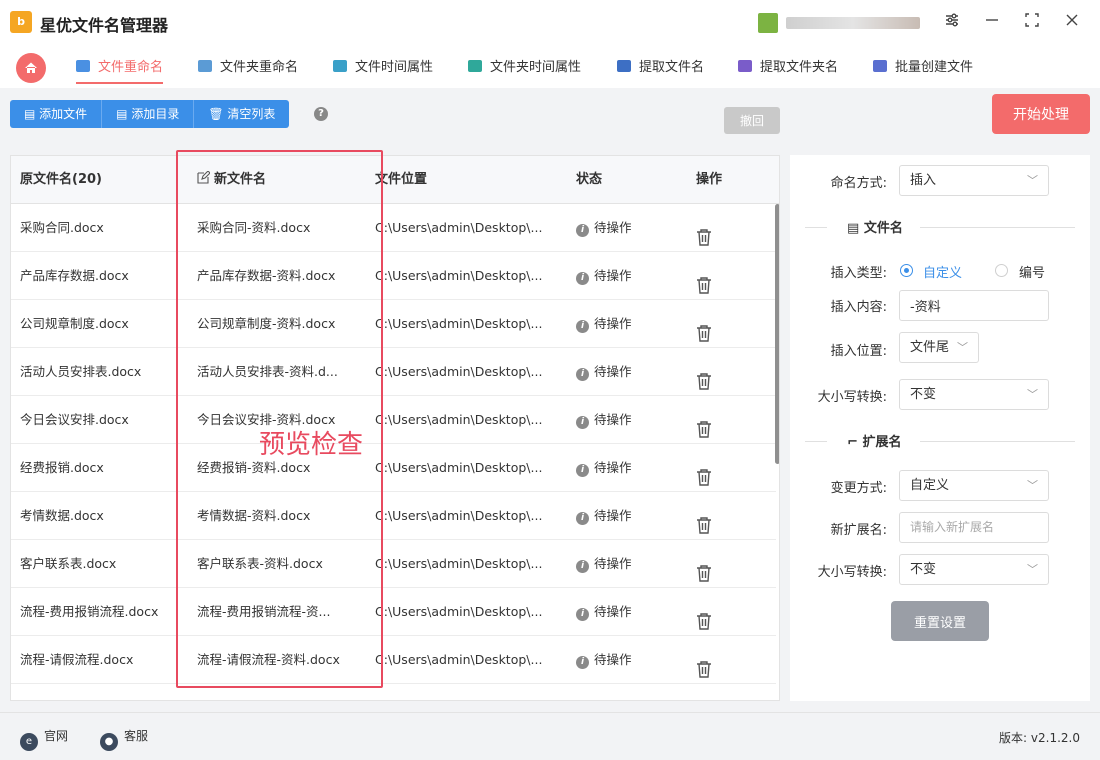  I want to click on start-processing-button: 开始处理, so click(1041, 114).